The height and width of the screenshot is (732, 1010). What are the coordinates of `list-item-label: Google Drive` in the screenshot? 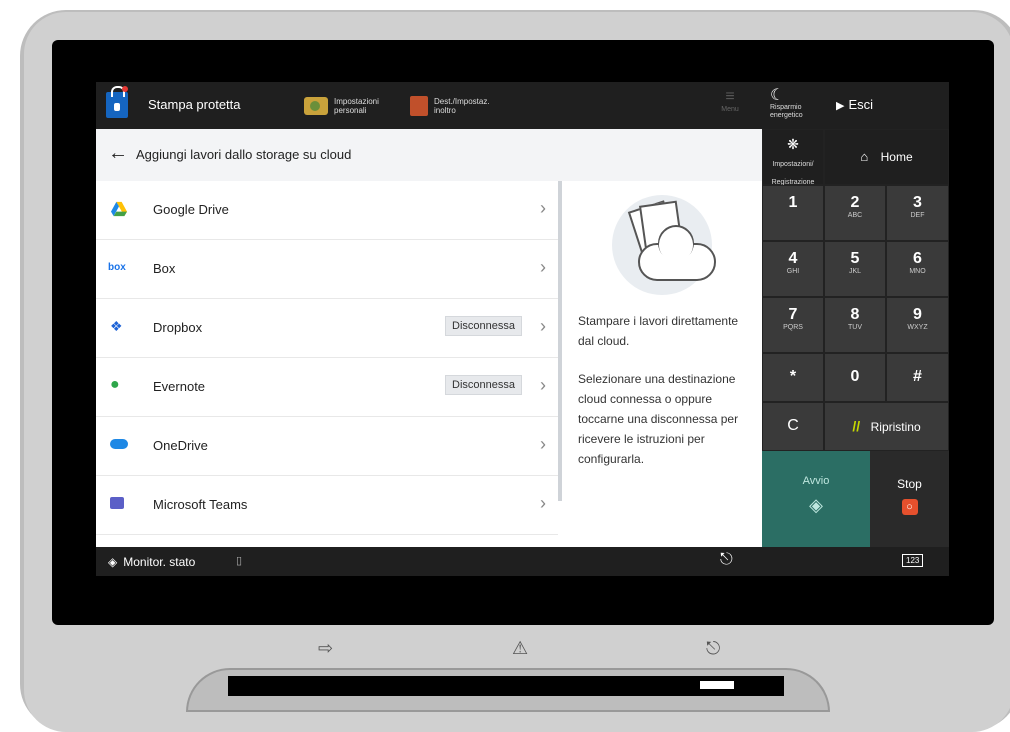 It's located at (191, 209).